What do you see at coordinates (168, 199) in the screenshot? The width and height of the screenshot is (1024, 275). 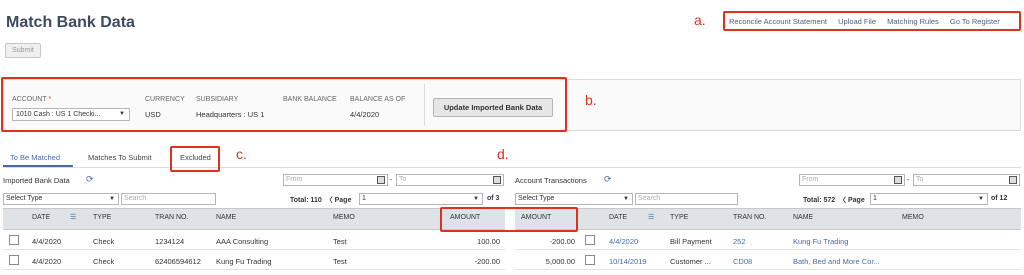 I see `imported-search-input: Search` at bounding box center [168, 199].